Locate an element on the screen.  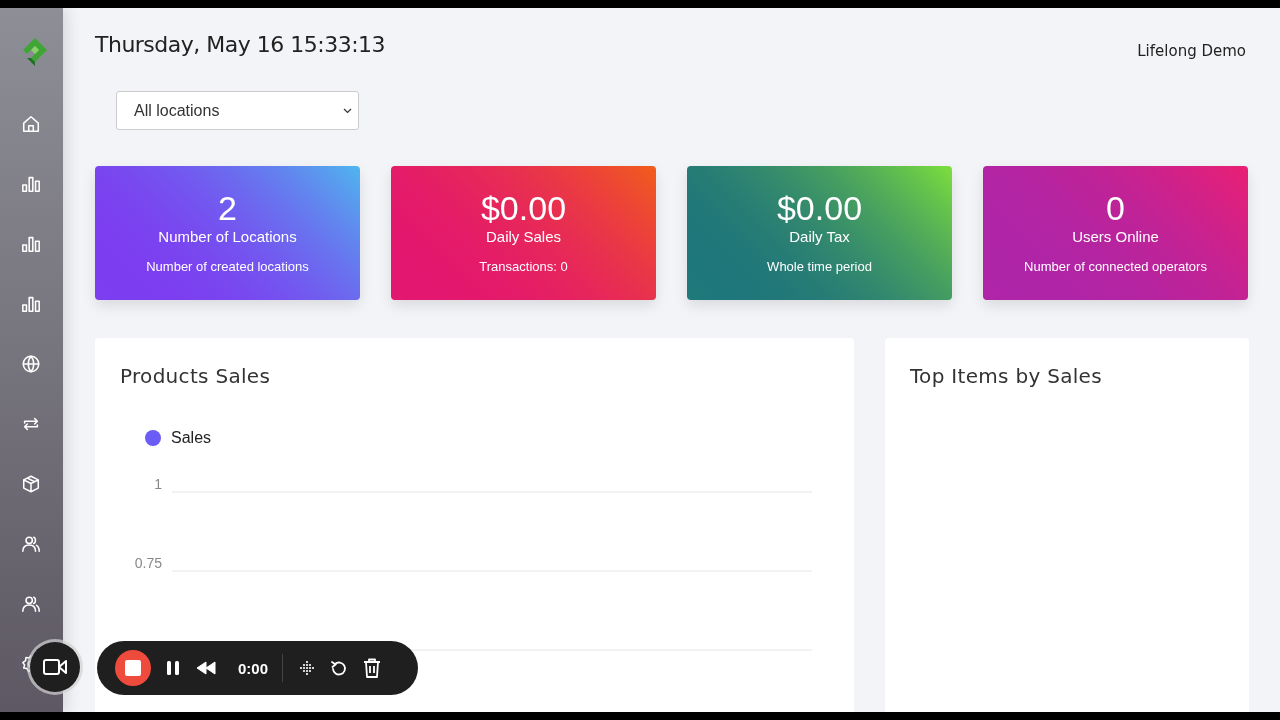
home-icon is located at coordinates (30, 124).